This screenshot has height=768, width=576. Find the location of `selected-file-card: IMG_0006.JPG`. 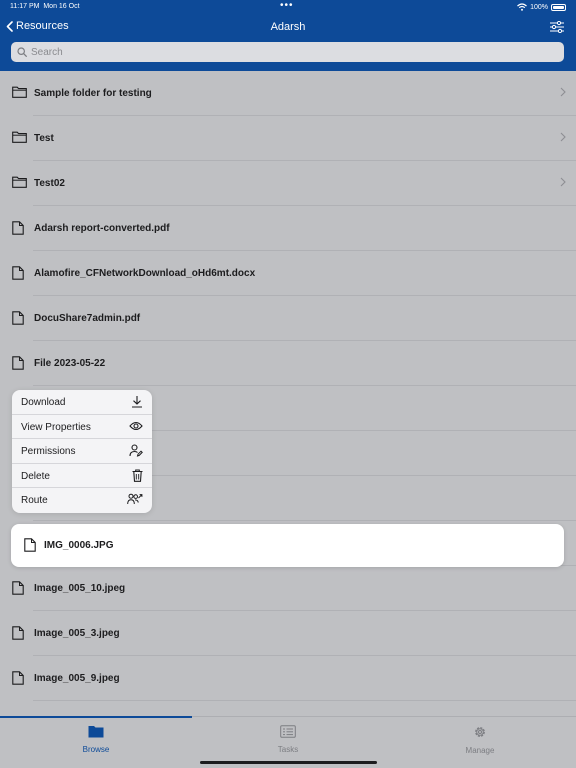

selected-file-card: IMG_0006.JPG is located at coordinates (287, 545).